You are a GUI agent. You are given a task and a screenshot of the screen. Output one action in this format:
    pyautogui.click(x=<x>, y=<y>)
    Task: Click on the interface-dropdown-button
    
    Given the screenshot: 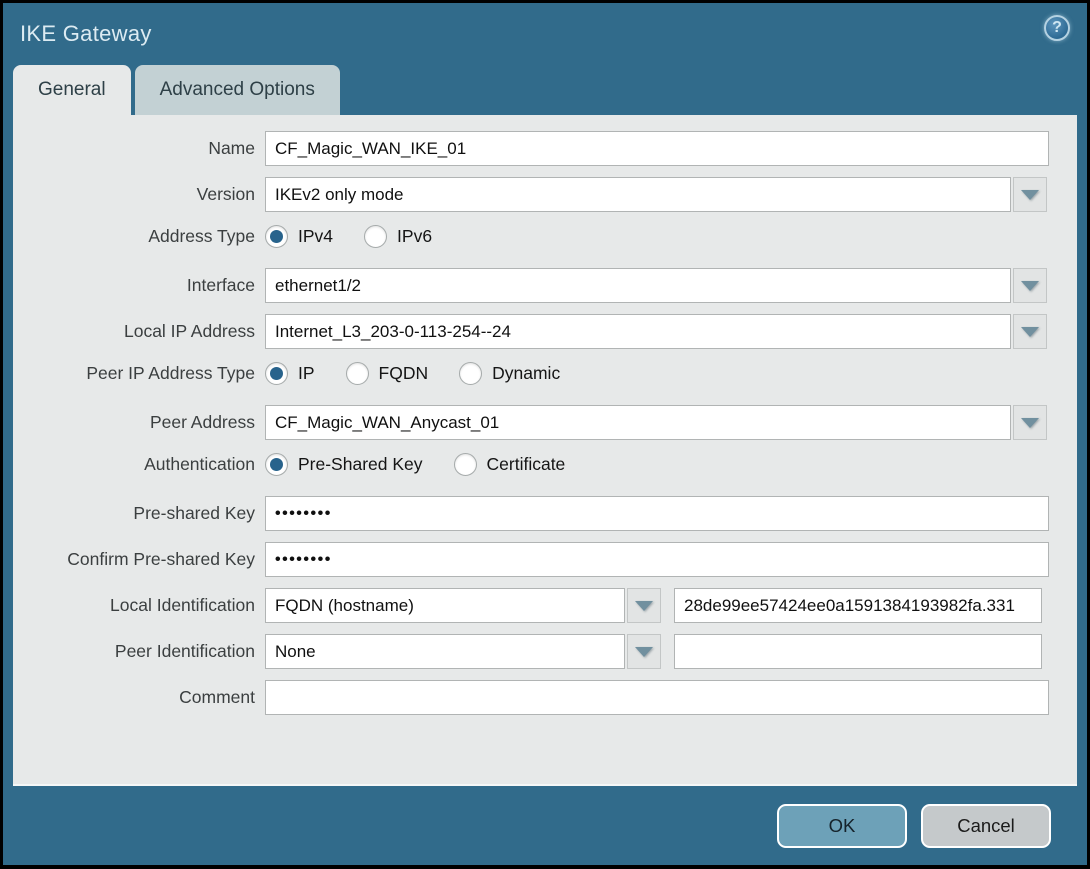 What is the action you would take?
    pyautogui.click(x=1030, y=285)
    